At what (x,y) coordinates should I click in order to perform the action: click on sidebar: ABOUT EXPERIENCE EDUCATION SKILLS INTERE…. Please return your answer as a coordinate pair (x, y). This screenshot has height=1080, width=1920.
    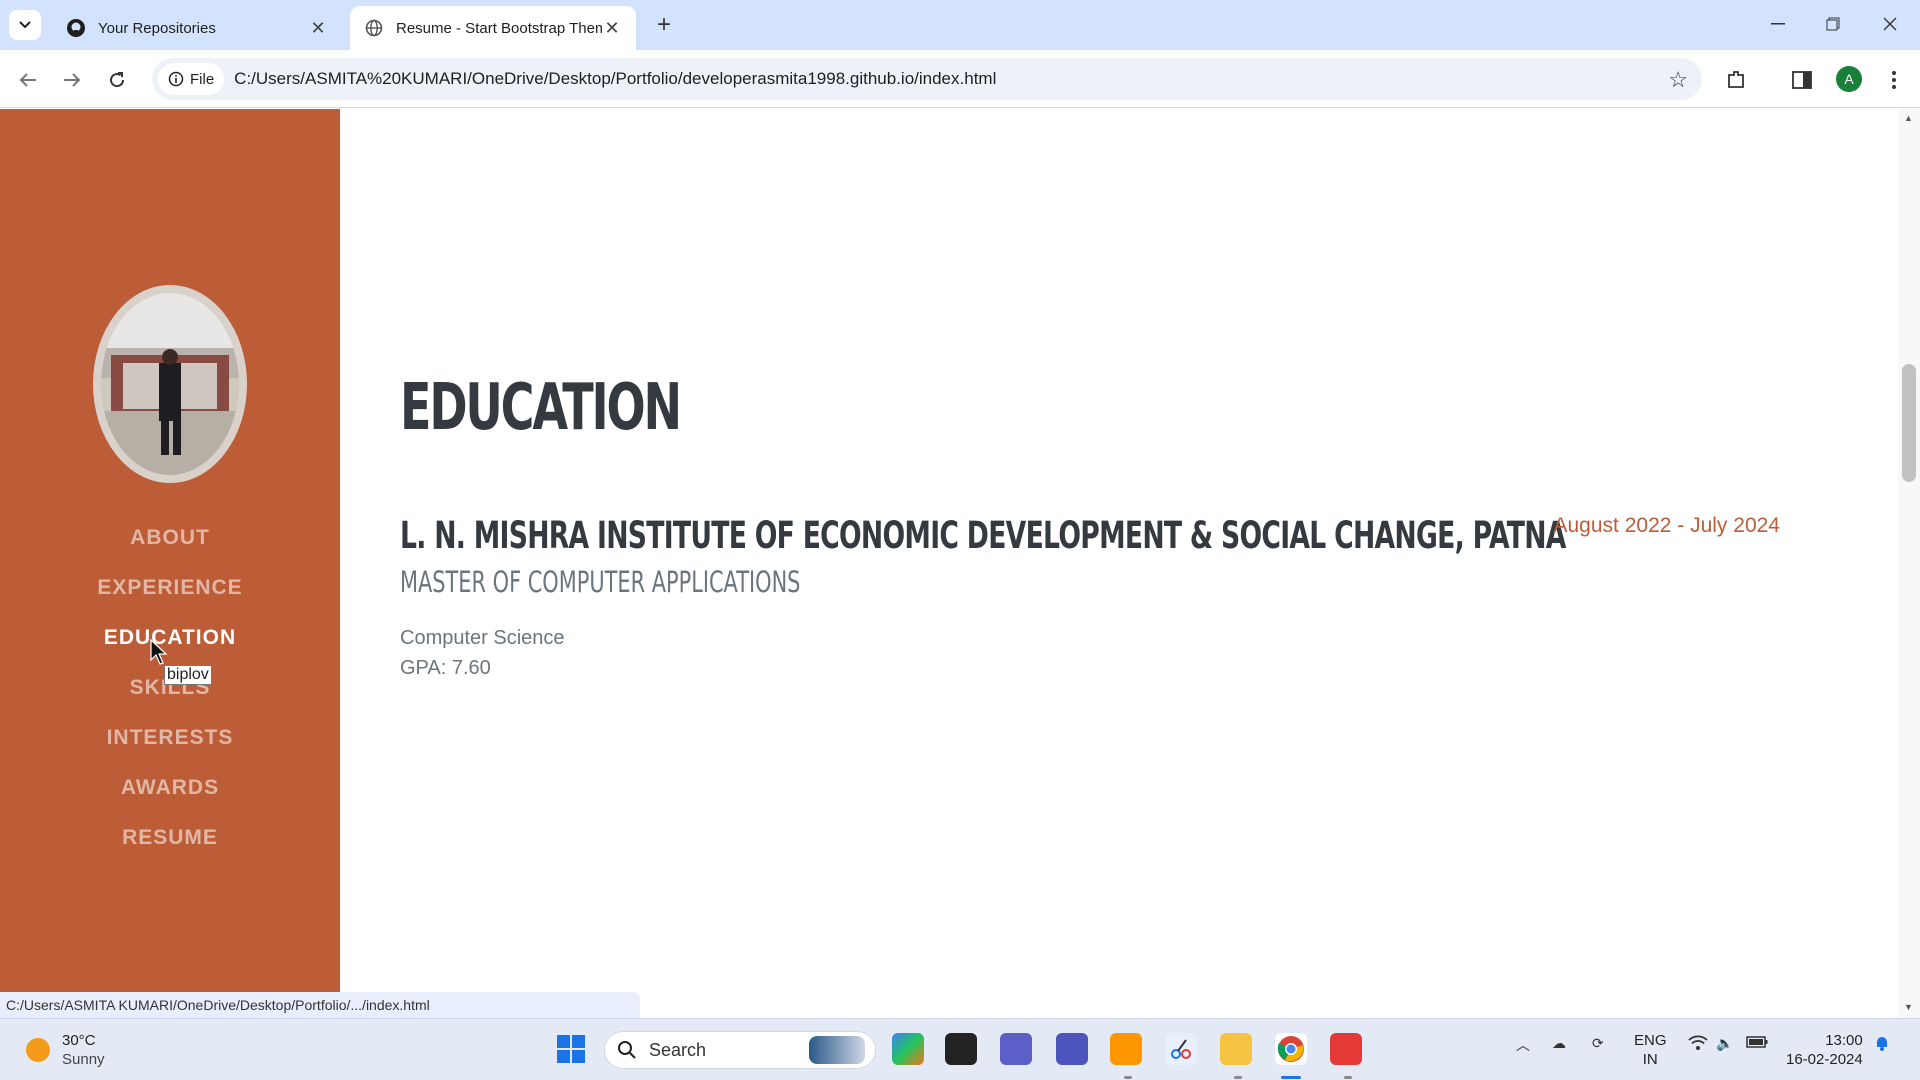
    Looking at the image, I should click on (170, 563).